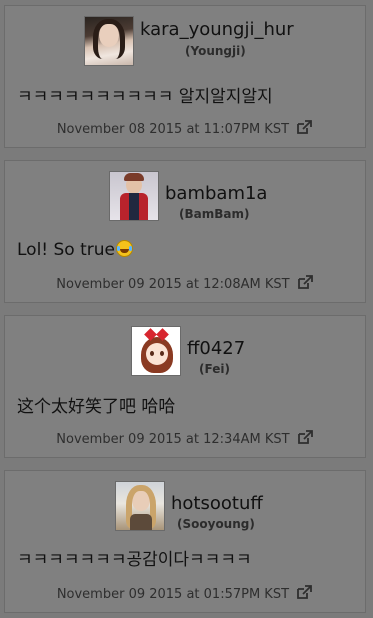 The height and width of the screenshot is (618, 373). I want to click on comment-meta: November 09 2015 at 12:34AM KST, so click(185, 440).